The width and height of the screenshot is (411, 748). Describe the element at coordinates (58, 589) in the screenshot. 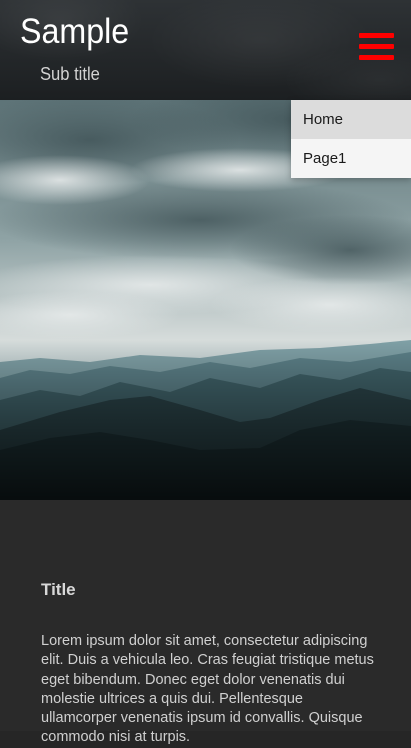

I see `content-title: Title` at that location.